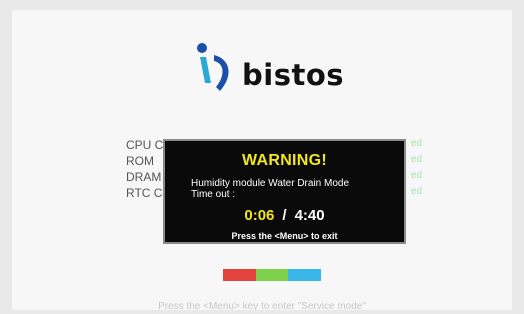 The height and width of the screenshot is (314, 524). I want to click on progress-bar, so click(272, 275).